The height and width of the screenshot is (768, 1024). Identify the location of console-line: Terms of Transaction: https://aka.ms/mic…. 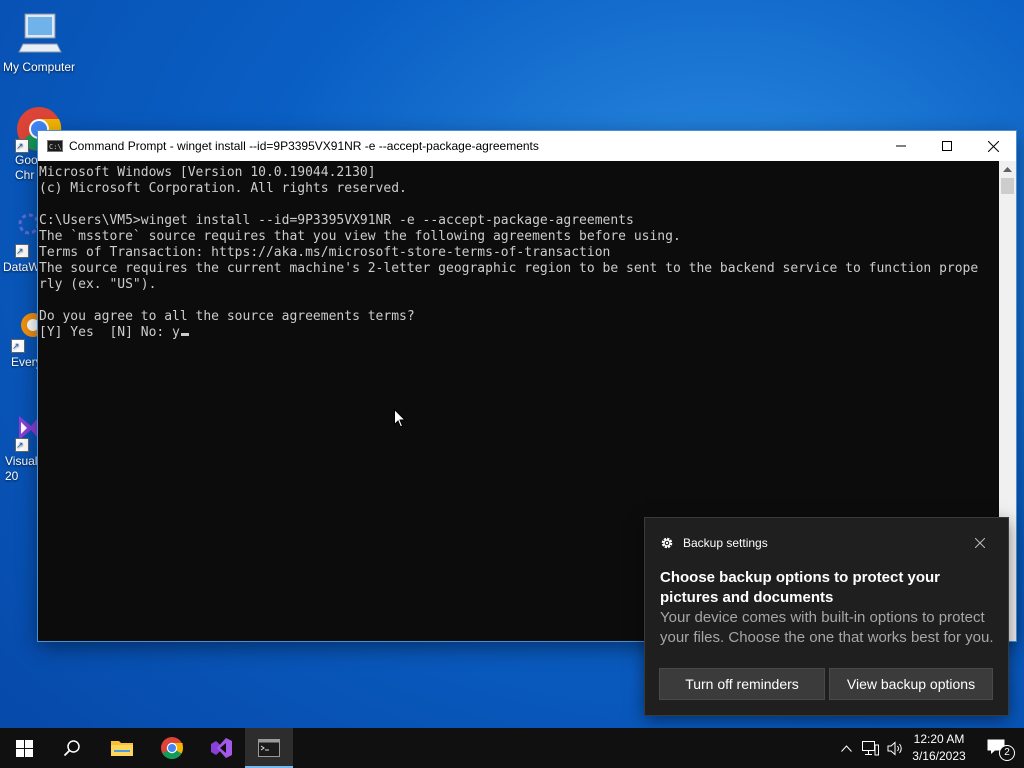
(325, 252).